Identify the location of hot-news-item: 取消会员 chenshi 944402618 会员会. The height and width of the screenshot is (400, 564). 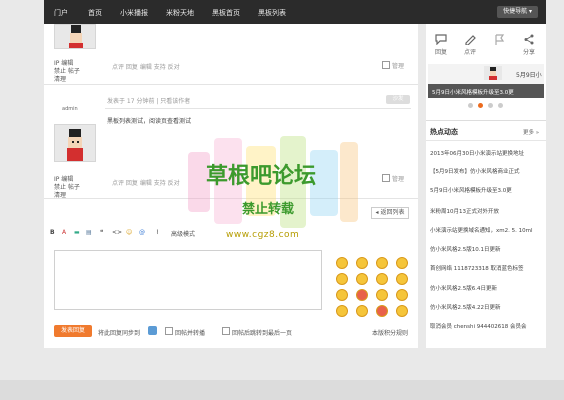
(478, 326).